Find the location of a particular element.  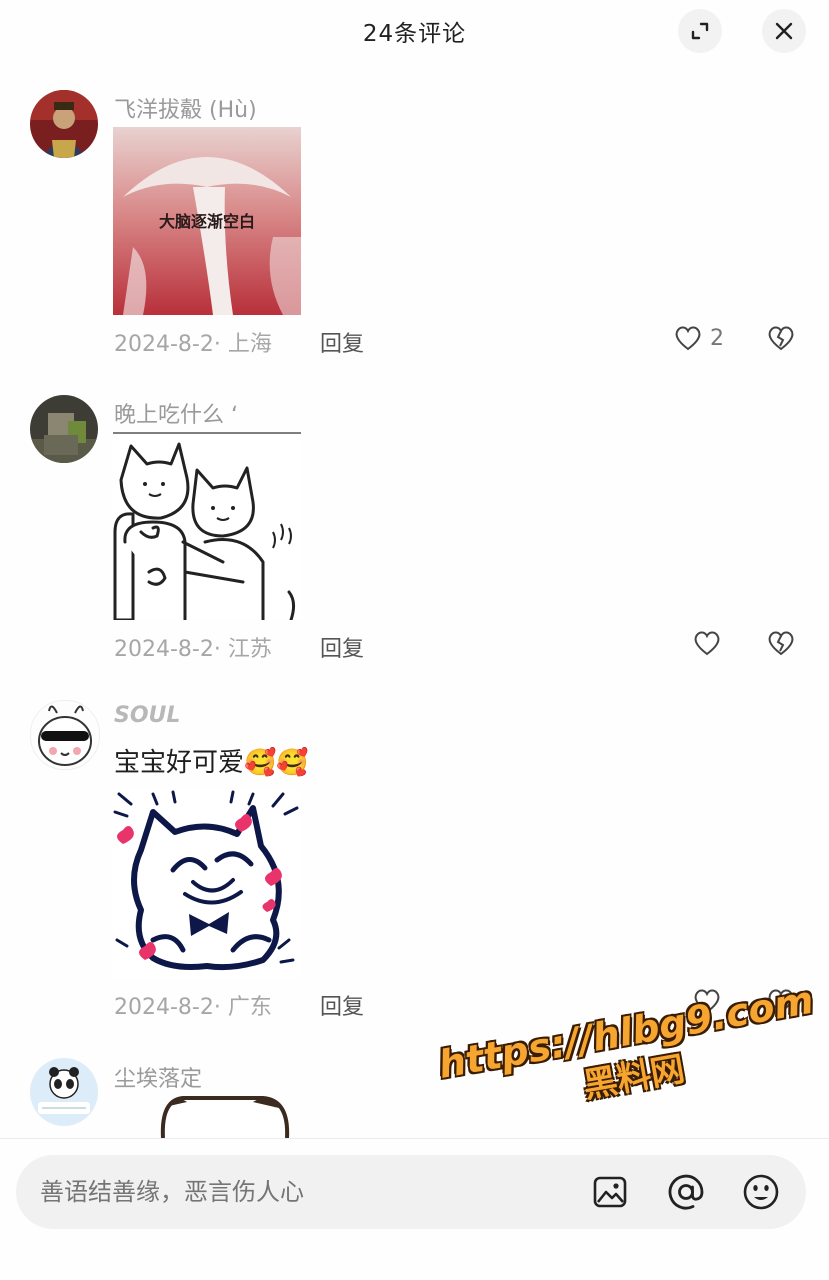

sticker-caption: 大脑逐渐空白 is located at coordinates (207, 221).